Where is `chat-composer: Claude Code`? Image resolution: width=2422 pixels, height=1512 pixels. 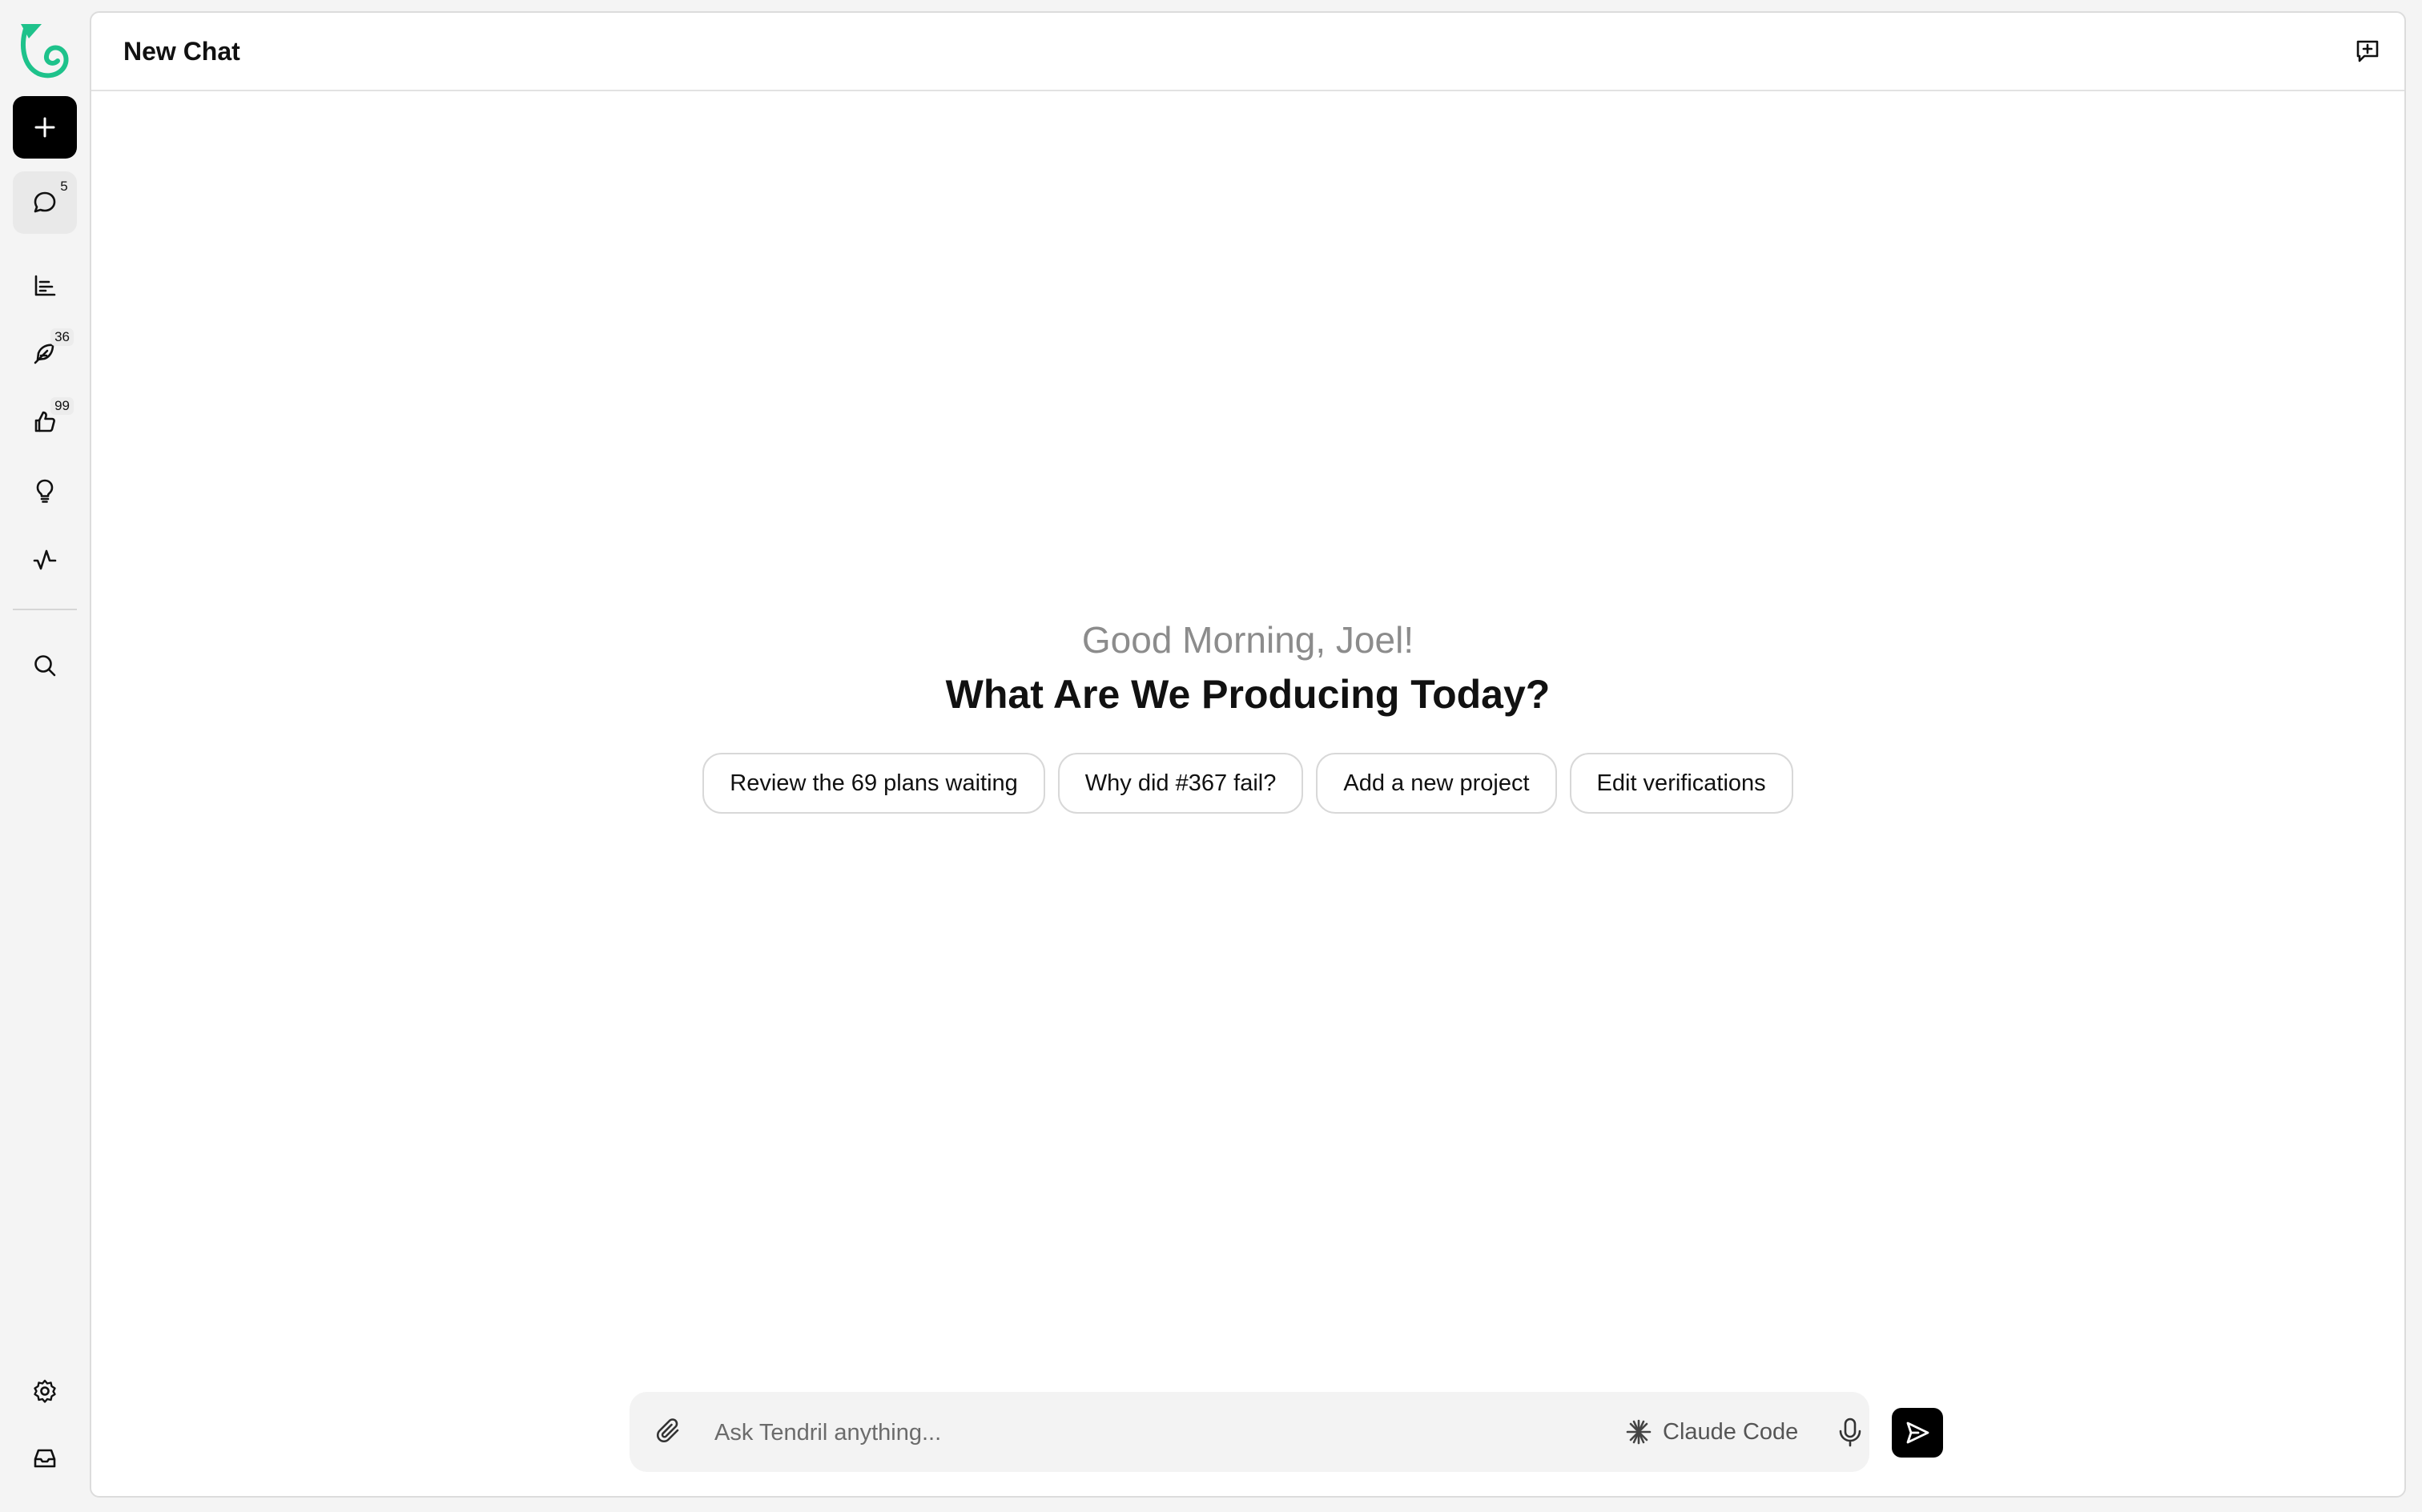
chat-composer: Claude Code is located at coordinates (1286, 1432).